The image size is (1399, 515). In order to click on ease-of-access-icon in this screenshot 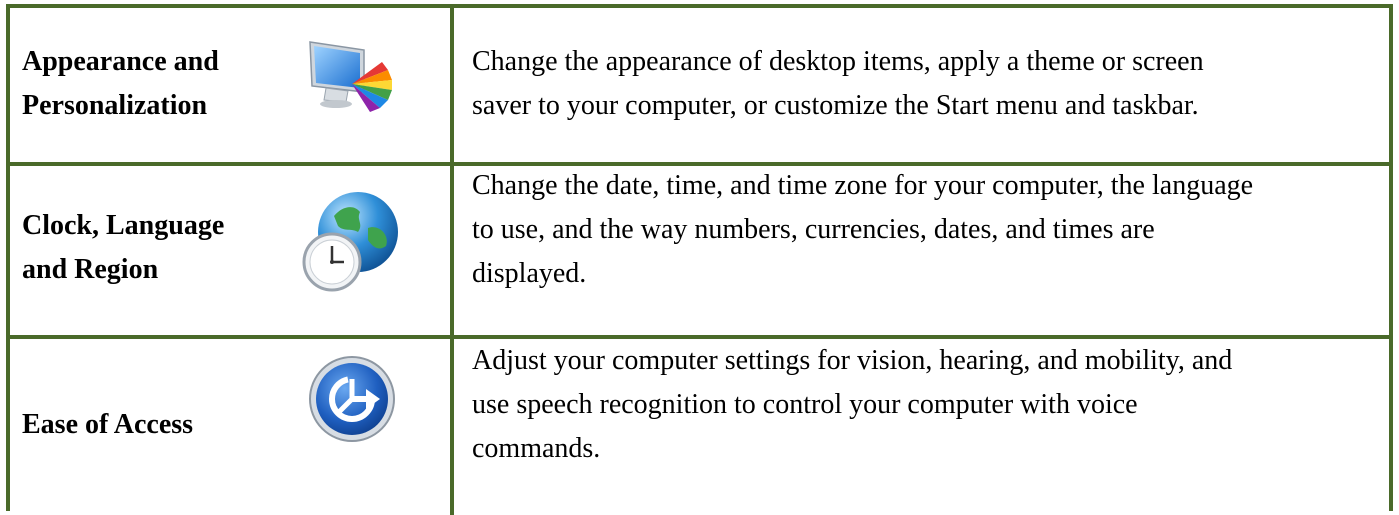, I will do `click(352, 399)`.